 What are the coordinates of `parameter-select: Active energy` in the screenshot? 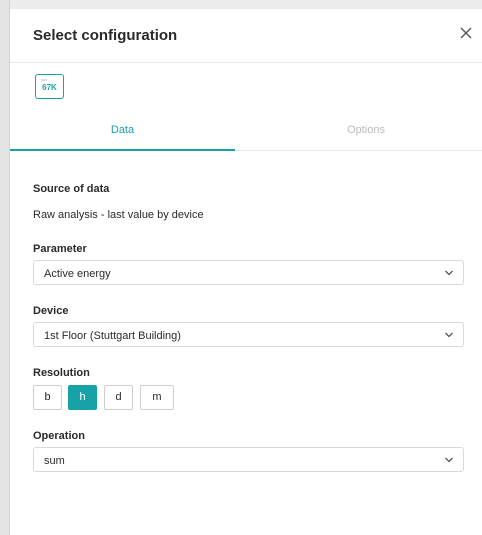 It's located at (248, 272).